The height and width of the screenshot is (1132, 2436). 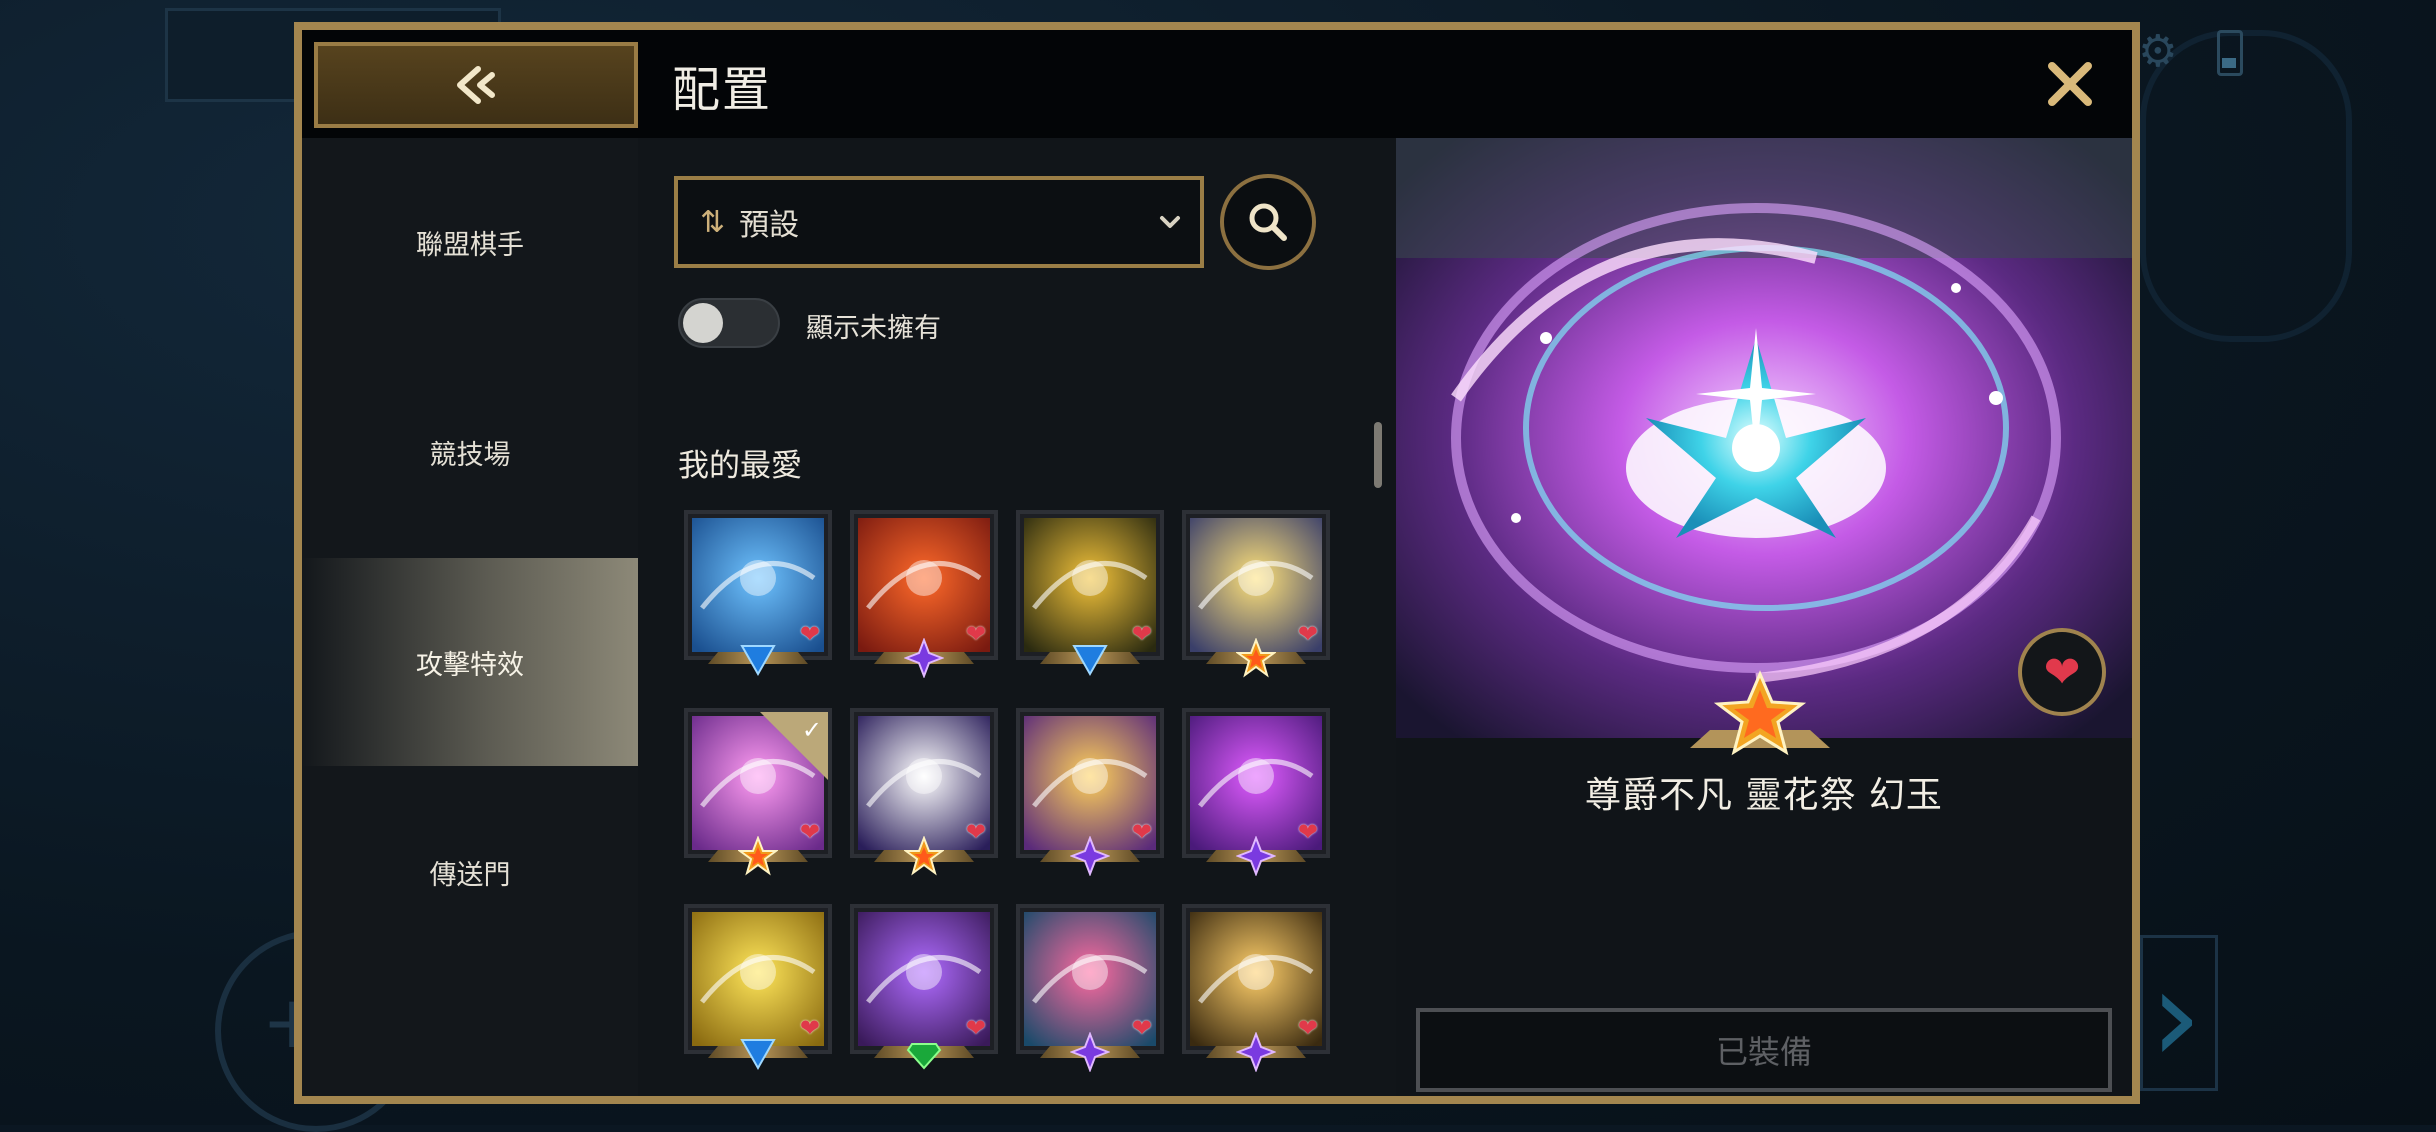 What do you see at coordinates (924, 1056) in the screenshot?
I see `green-gem-icon` at bounding box center [924, 1056].